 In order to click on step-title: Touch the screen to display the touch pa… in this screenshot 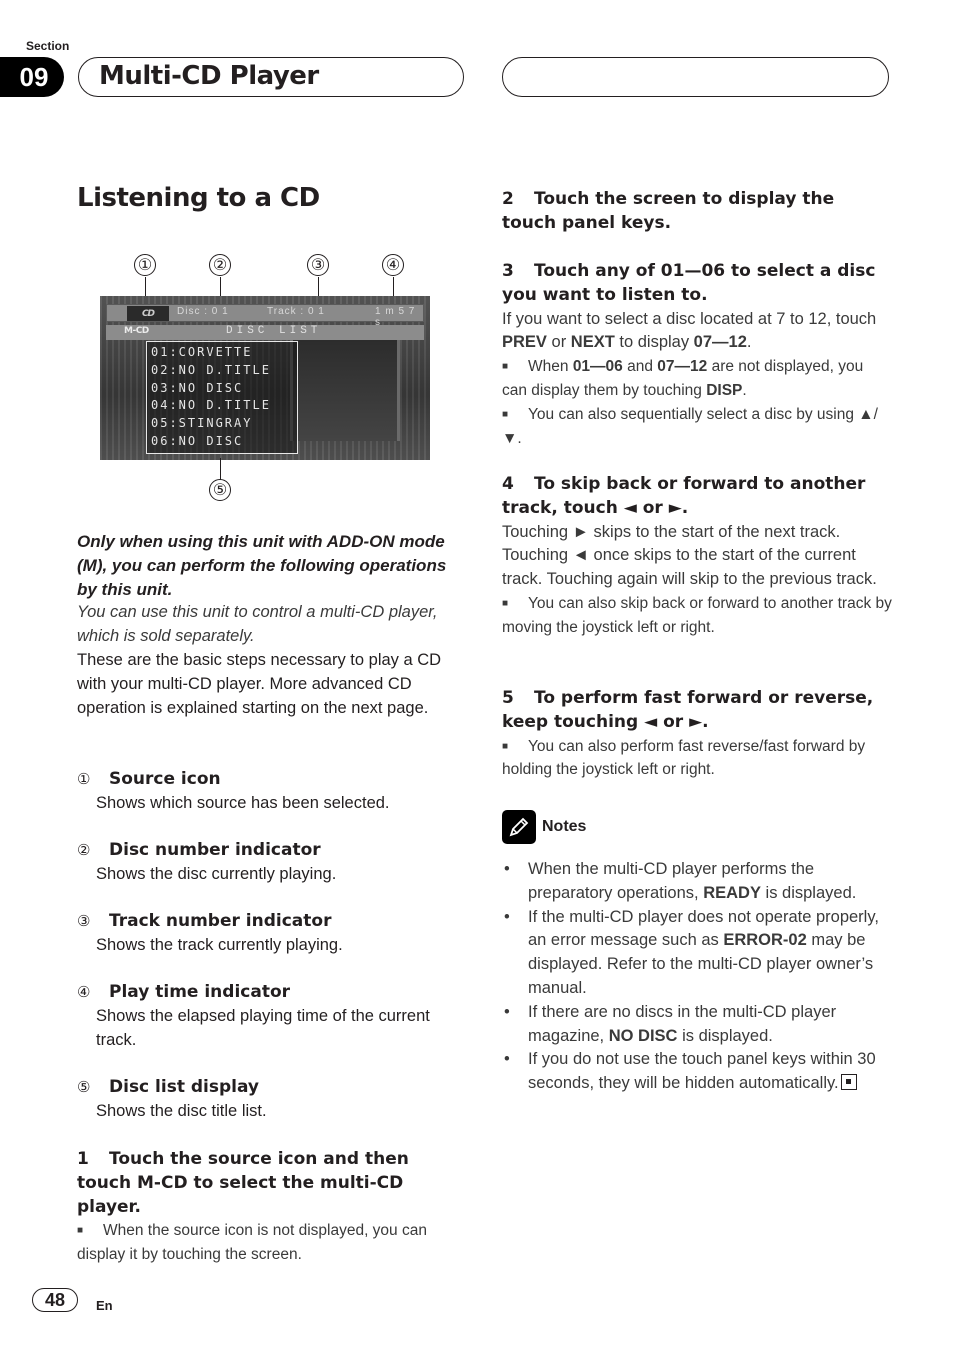, I will do `click(668, 211)`.